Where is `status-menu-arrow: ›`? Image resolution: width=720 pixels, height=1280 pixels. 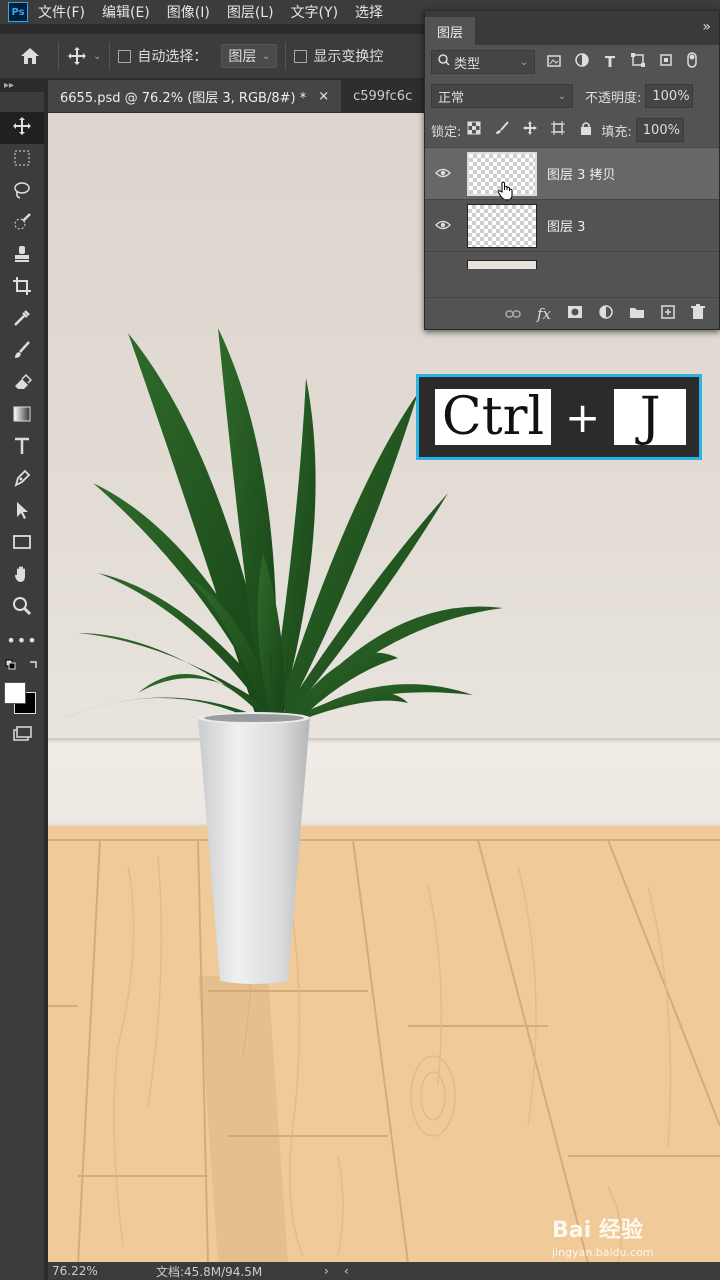
status-menu-arrow: › is located at coordinates (326, 1271).